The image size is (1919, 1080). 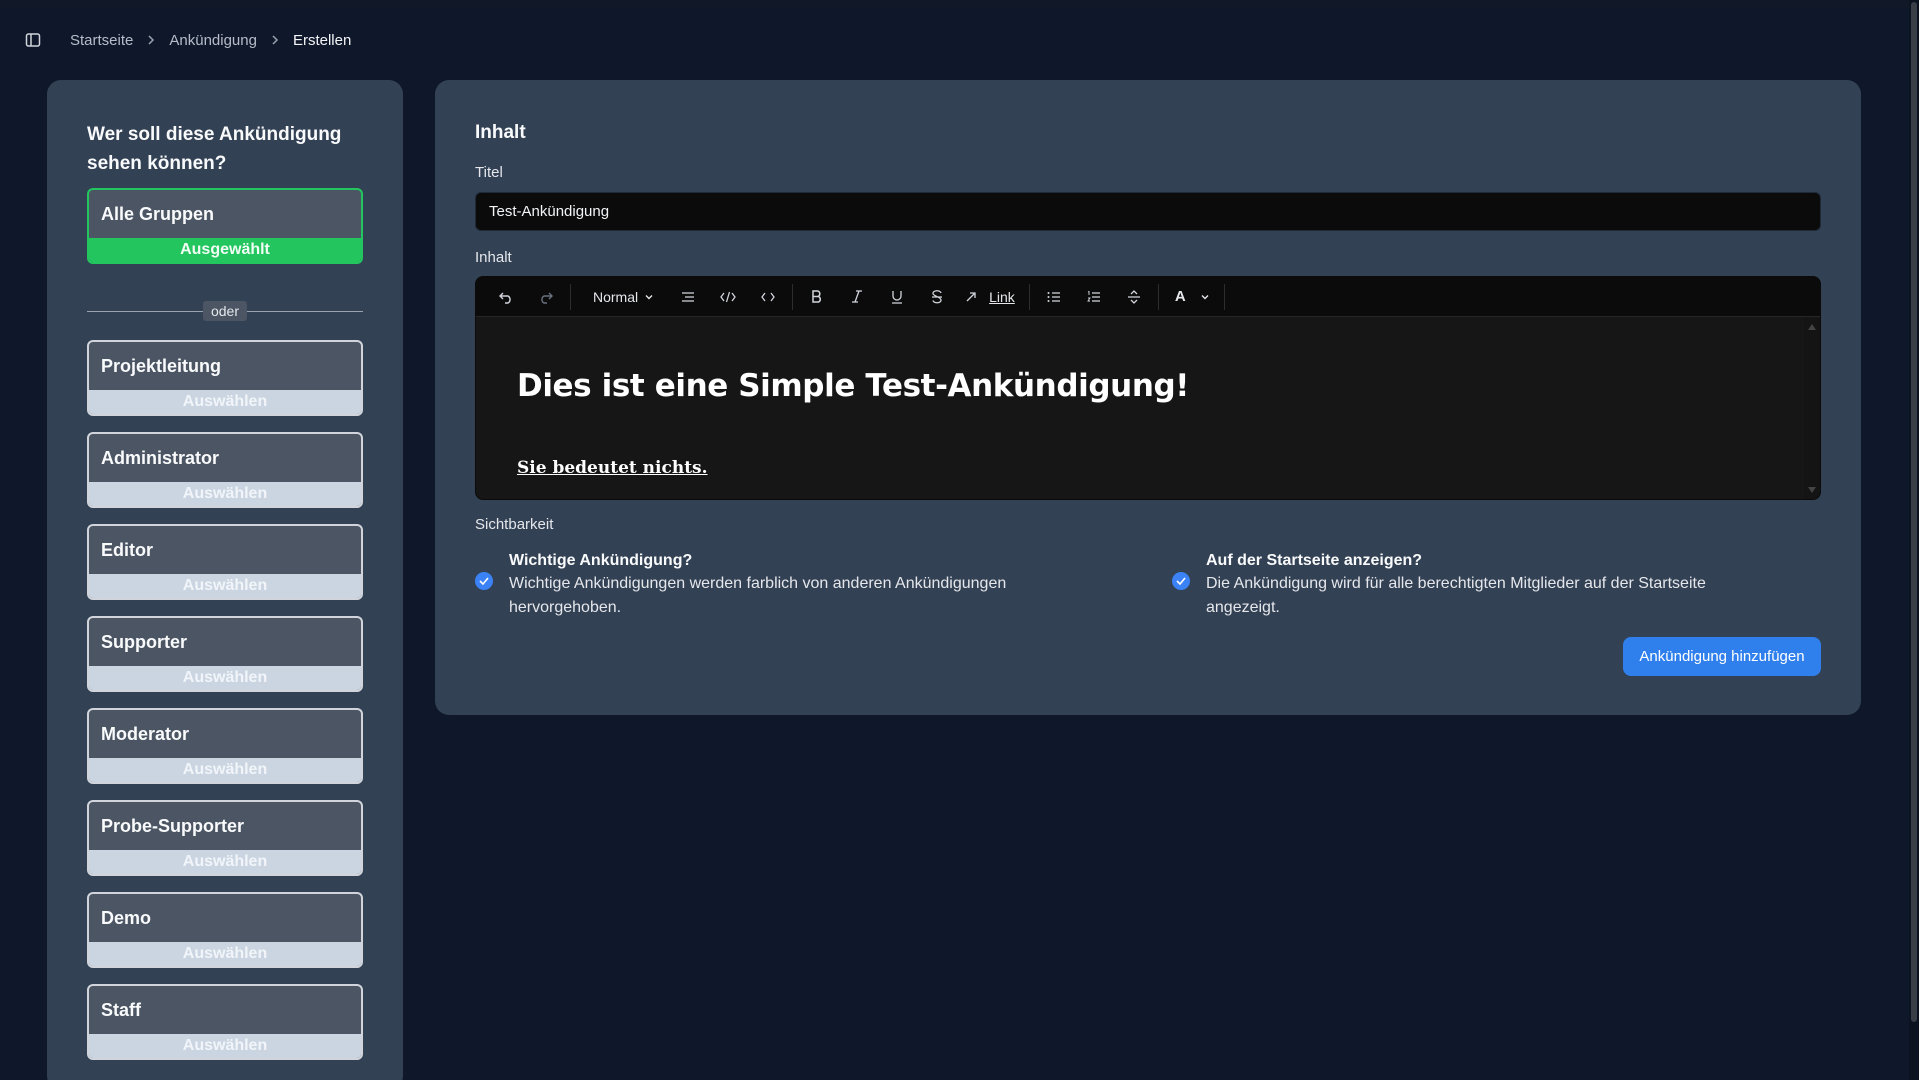 What do you see at coordinates (1094, 297) in the screenshot?
I see `numbered-list-icon` at bounding box center [1094, 297].